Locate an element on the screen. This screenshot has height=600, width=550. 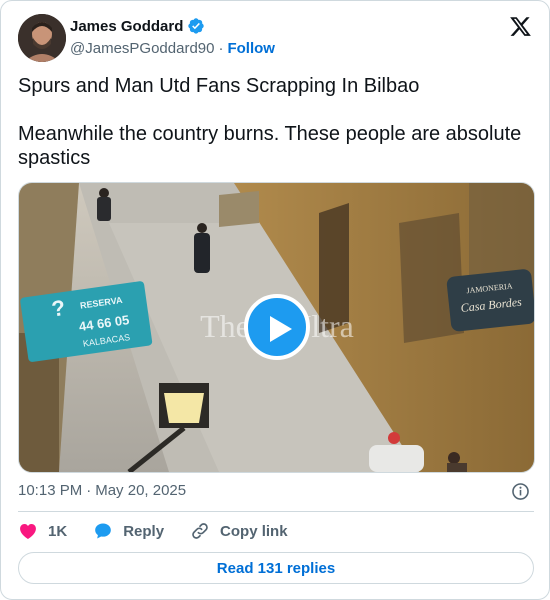
like-count: 1K is located at coordinates (58, 531).